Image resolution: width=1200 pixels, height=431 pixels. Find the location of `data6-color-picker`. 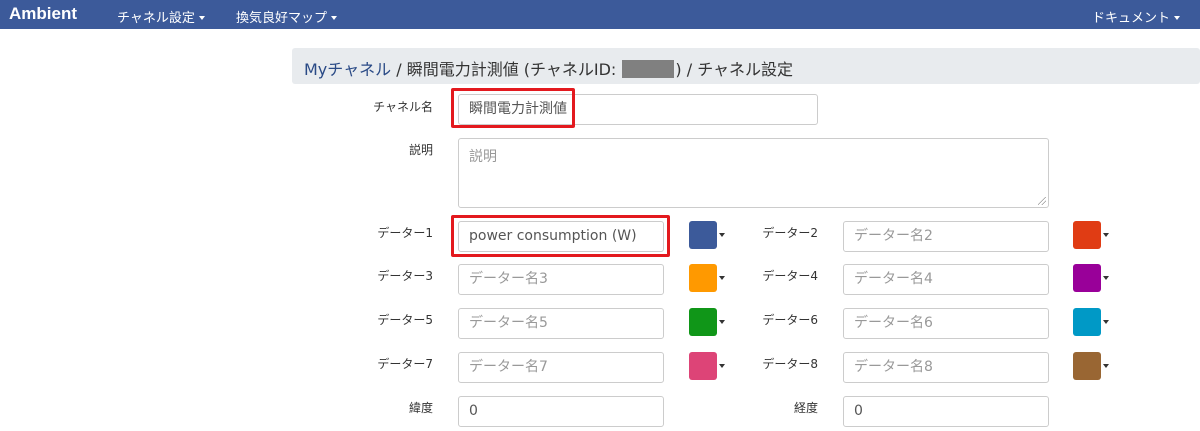

data6-color-picker is located at coordinates (1087, 322).